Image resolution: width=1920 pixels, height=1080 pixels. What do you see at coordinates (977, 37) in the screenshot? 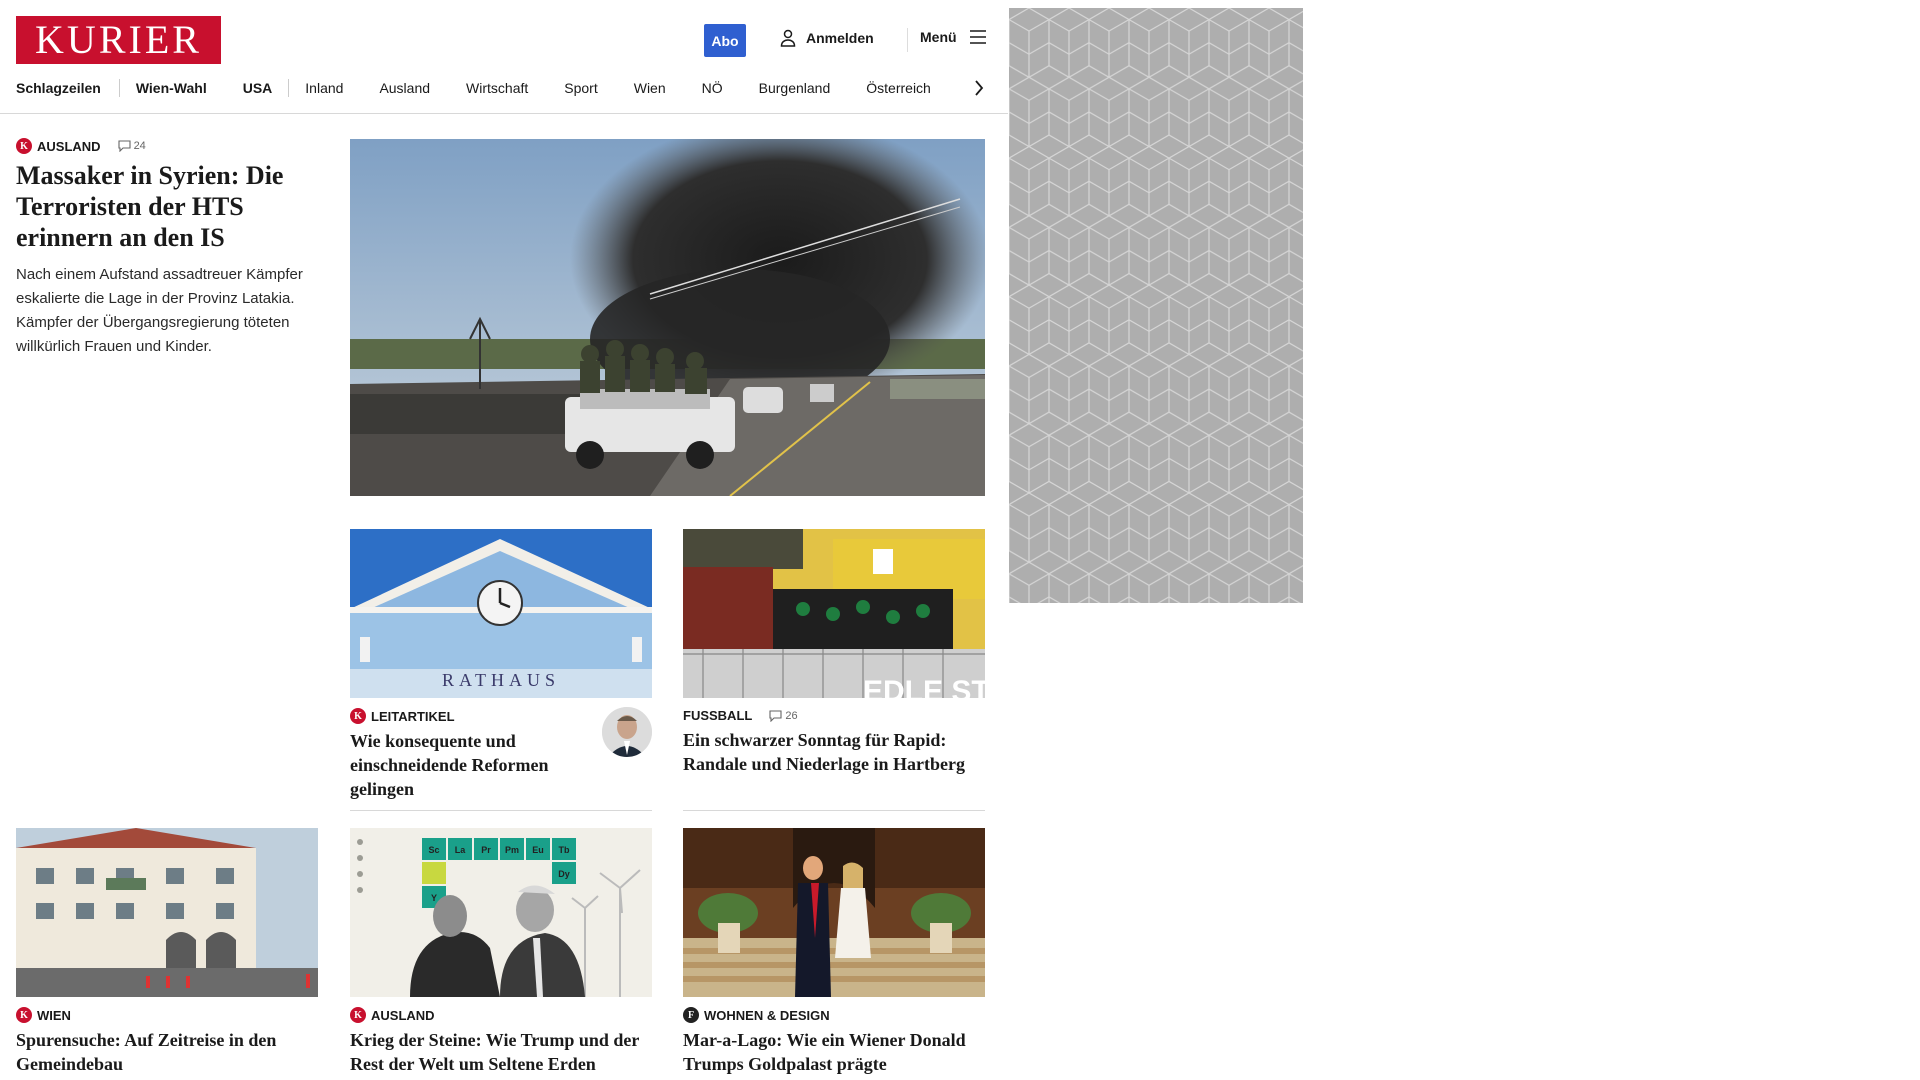
I see `hamburger-icon` at bounding box center [977, 37].